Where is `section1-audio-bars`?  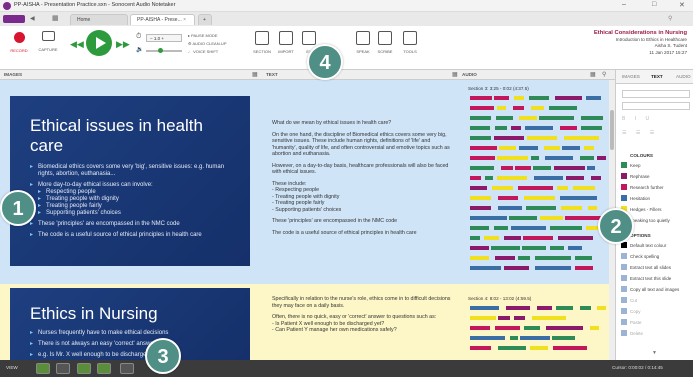 section1-audio-bars is located at coordinates (540, 188).